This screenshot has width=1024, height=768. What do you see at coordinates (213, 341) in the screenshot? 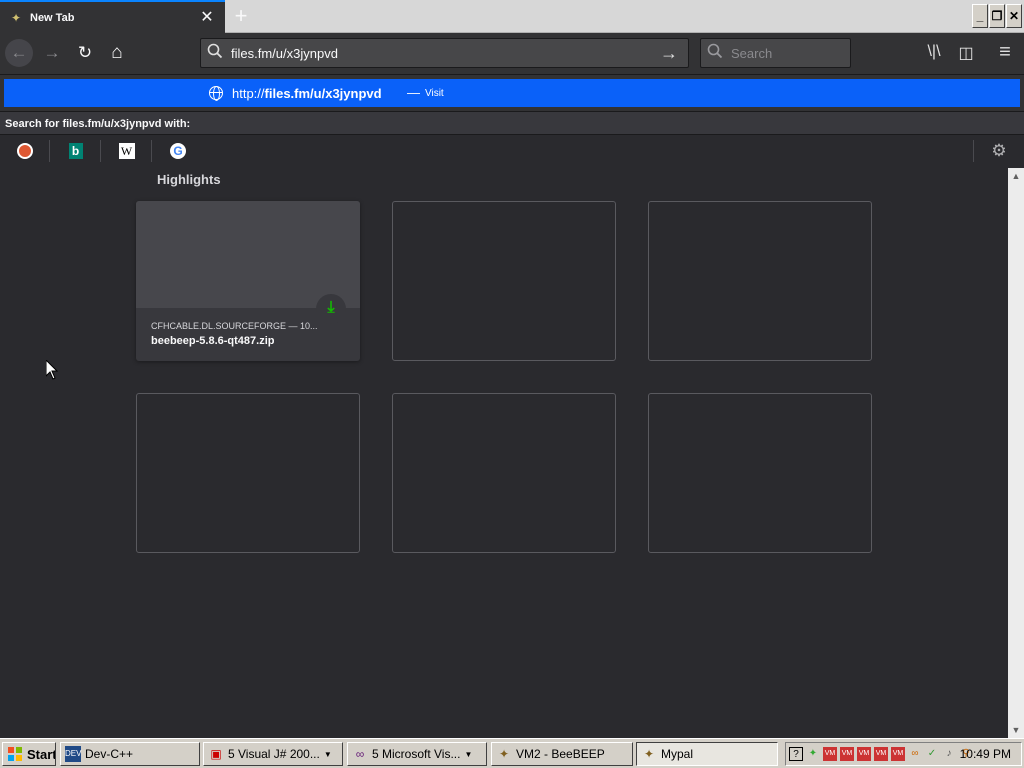
I see `card-filename: beebeep-5.8.6-qt487.zip` at bounding box center [213, 341].